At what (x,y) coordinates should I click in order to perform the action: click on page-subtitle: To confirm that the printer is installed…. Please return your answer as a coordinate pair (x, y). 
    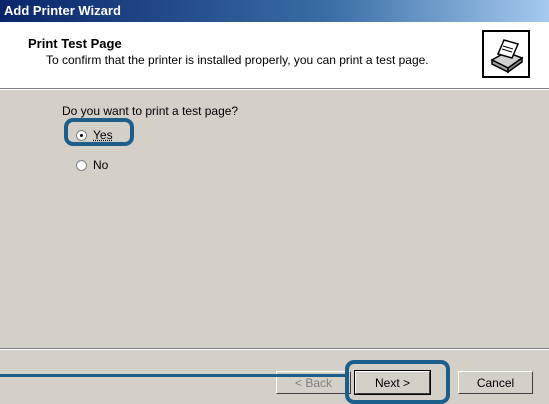
    Looking at the image, I should click on (237, 60).